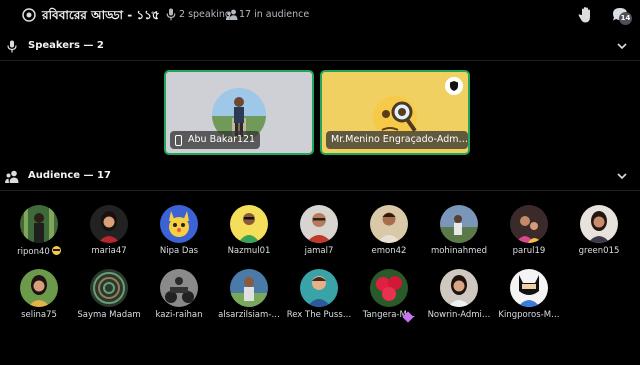  What do you see at coordinates (101, 15) in the screenshot?
I see `channel-title: রবিবারের আড্ডা - ১১৫` at bounding box center [101, 15].